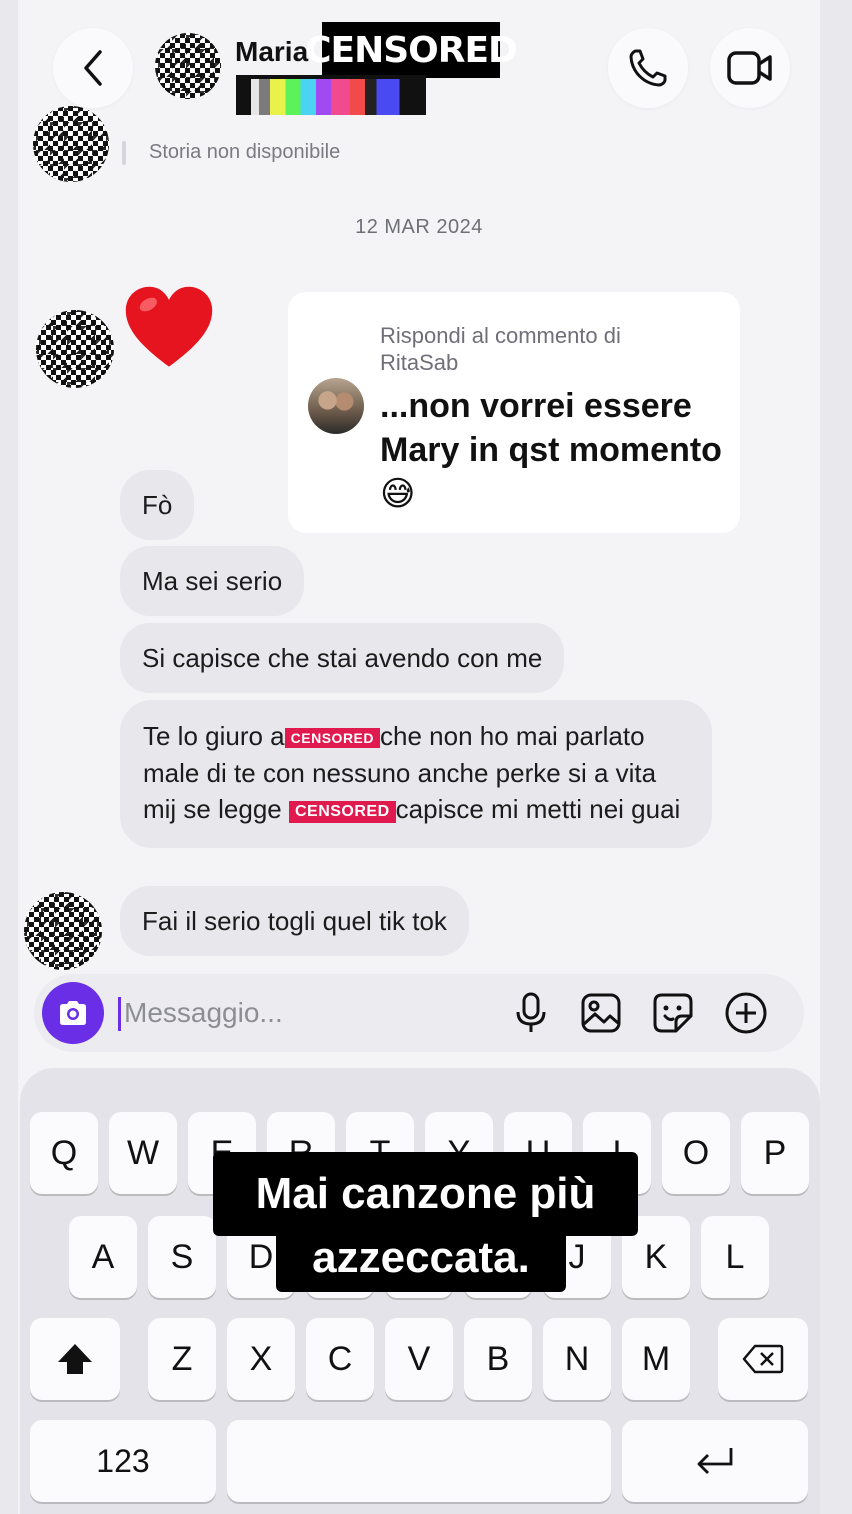  I want to click on message-input, so click(304, 1013).